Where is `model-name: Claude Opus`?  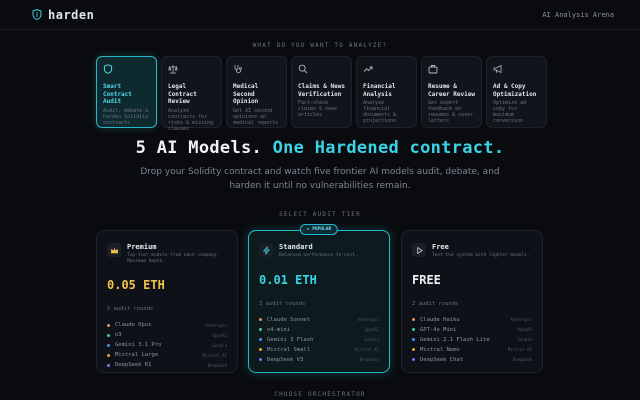 model-name: Claude Opus is located at coordinates (133, 325).